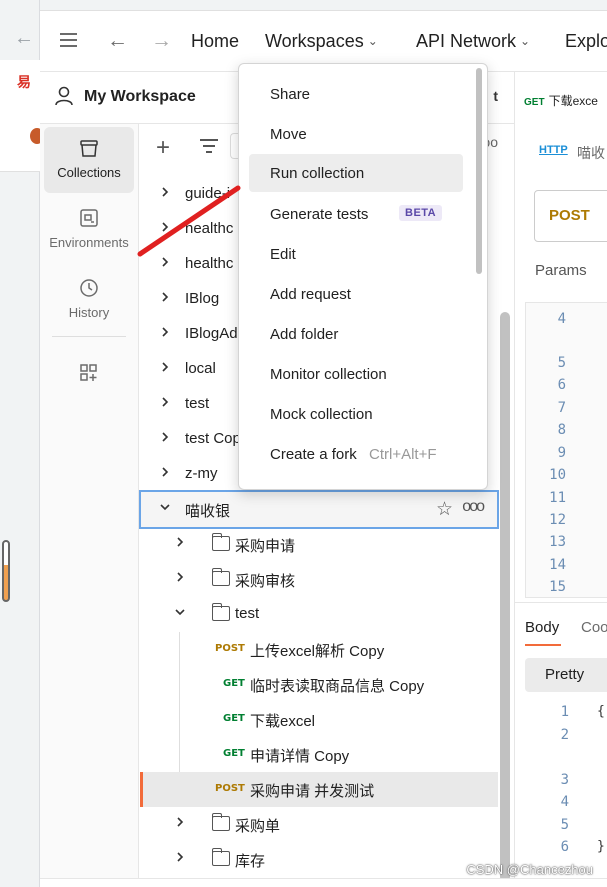 Image resolution: width=607 pixels, height=887 pixels. I want to click on left-rail: Collections Environments History, so click(89, 505).